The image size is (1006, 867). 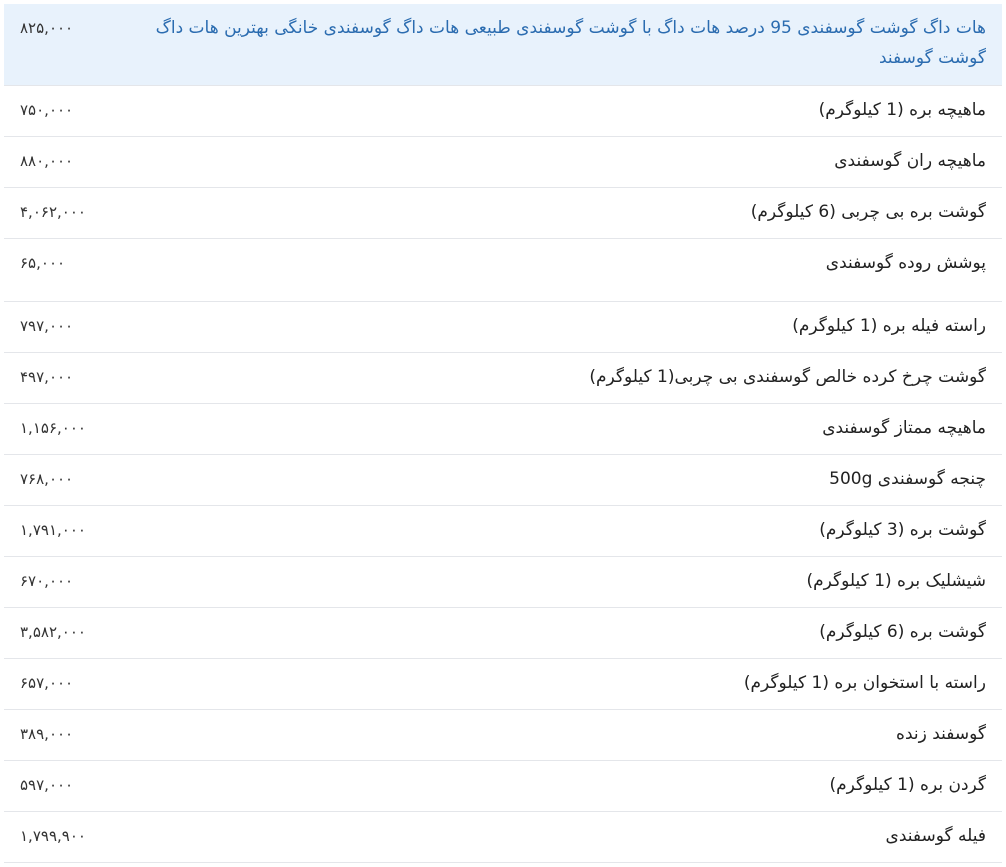 What do you see at coordinates (47, 734) in the screenshot?
I see `product-price: ۳۸۹,۰۰۰` at bounding box center [47, 734].